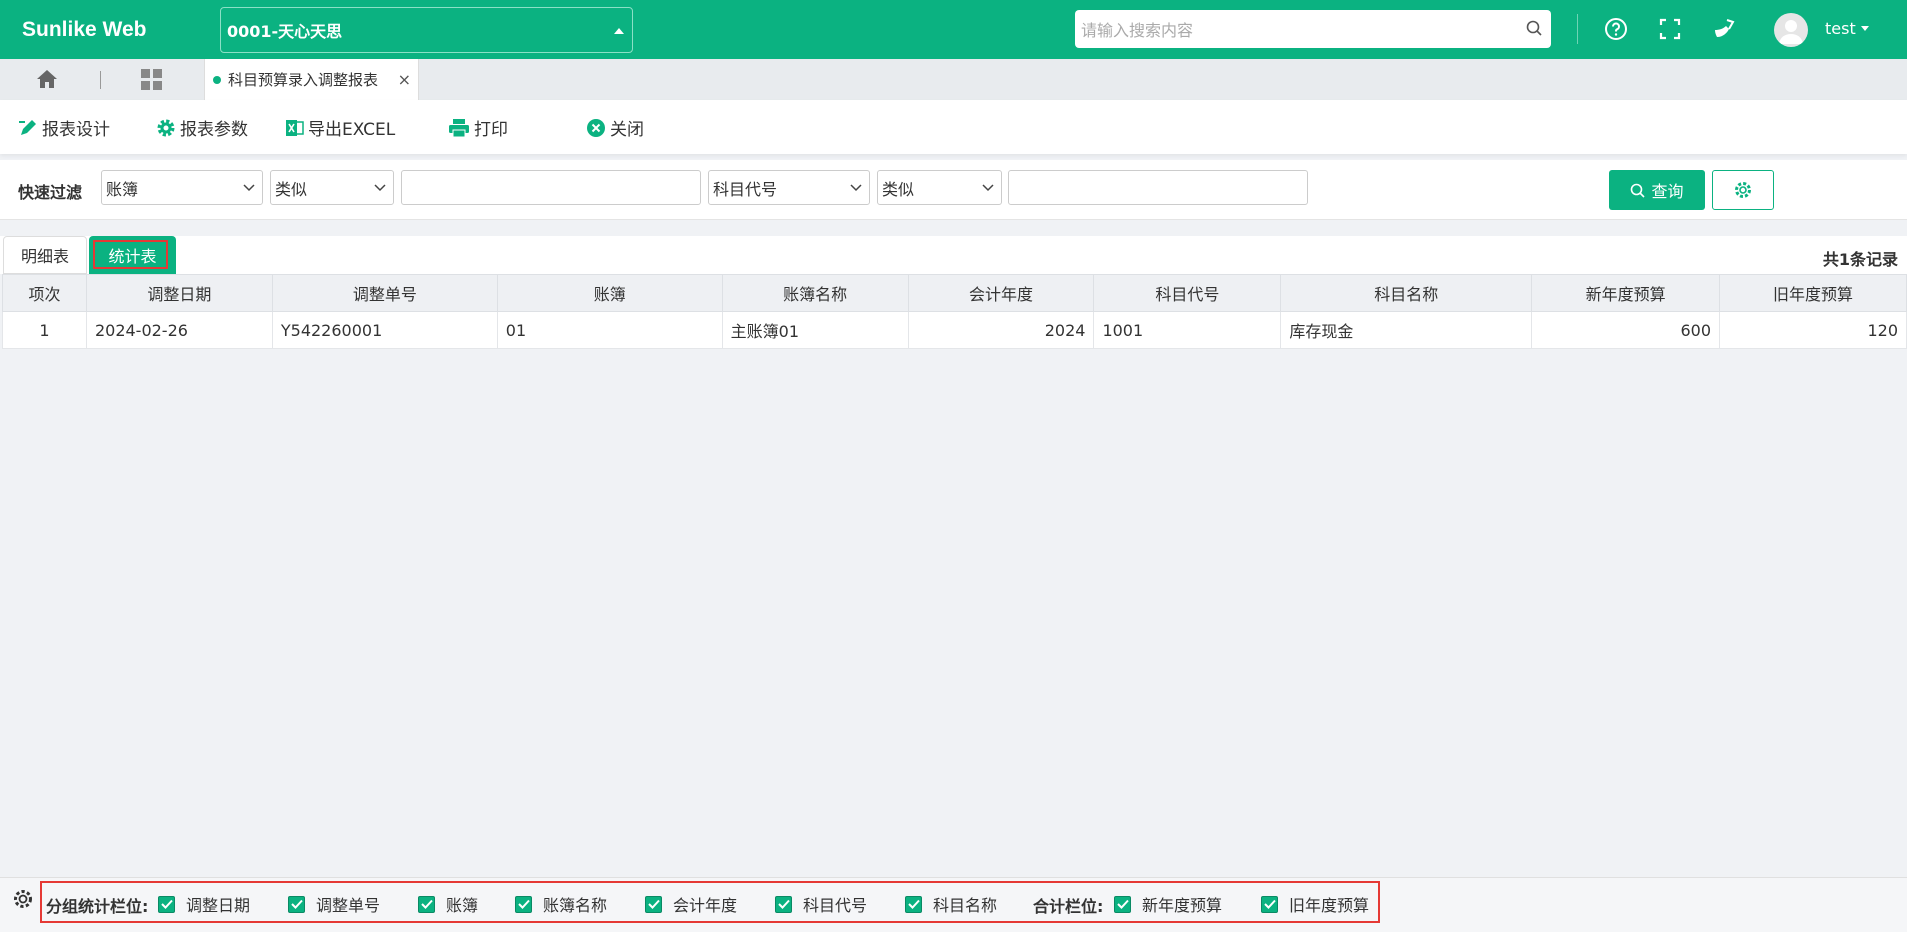 The image size is (1907, 932). What do you see at coordinates (340, 127) in the screenshot?
I see `export-excel-button: 导出EXCEL` at bounding box center [340, 127].